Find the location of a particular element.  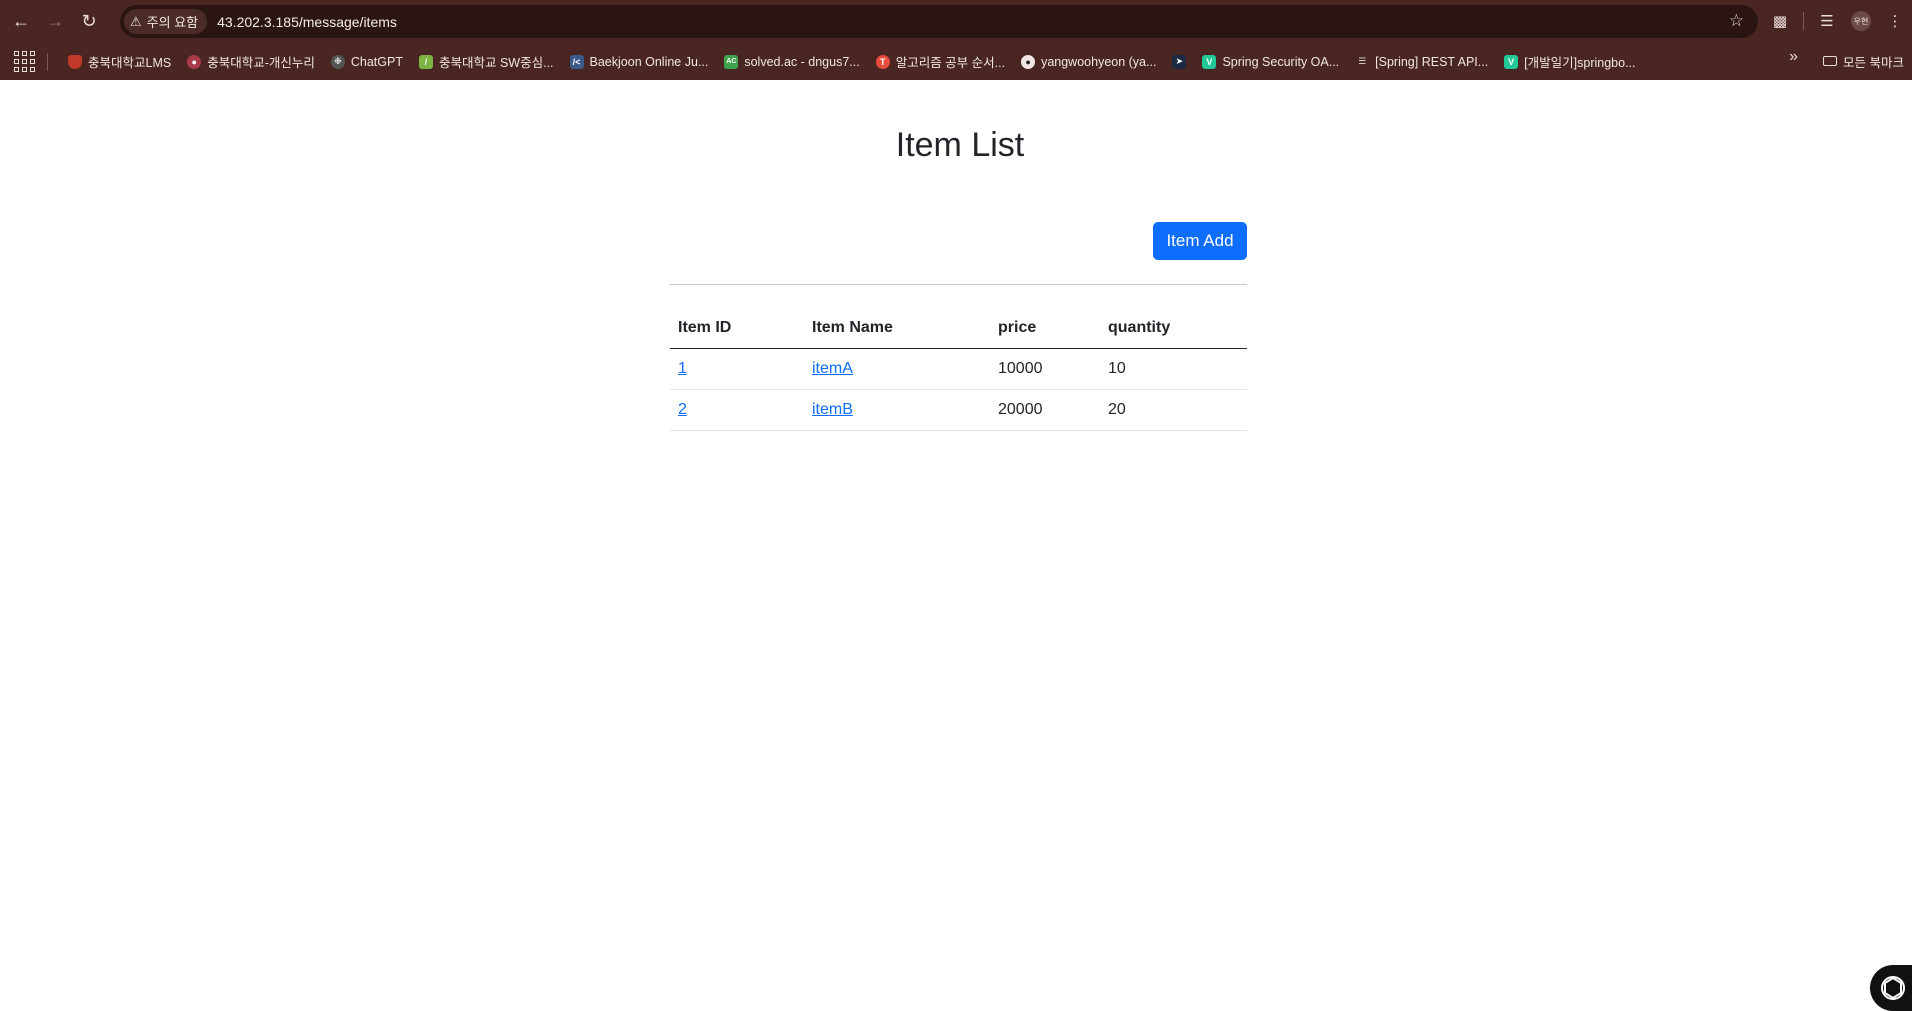

bookmark-item: 충북대학교LMS is located at coordinates (119, 62).